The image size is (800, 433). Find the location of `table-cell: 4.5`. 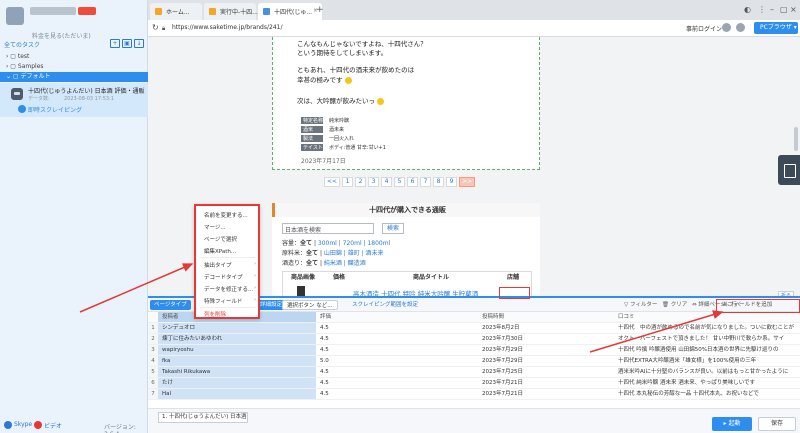

table-cell: 4.5 is located at coordinates (324, 339).